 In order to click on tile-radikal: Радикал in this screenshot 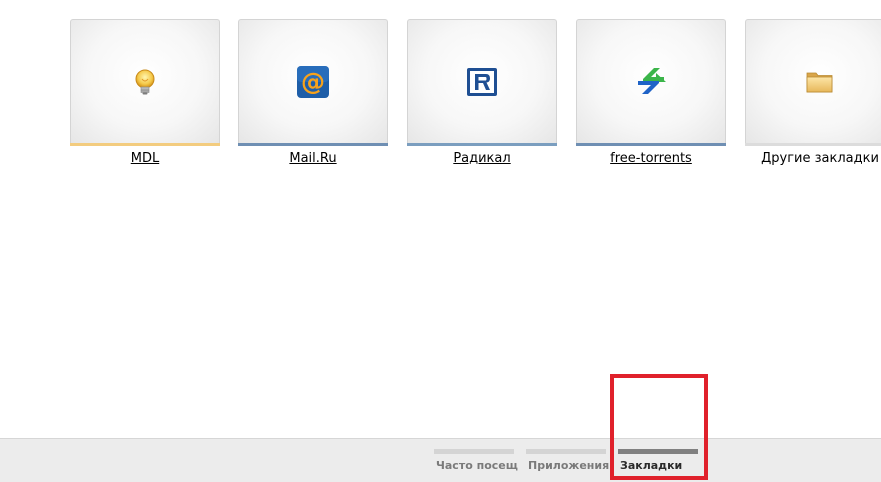, I will do `click(482, 92)`.